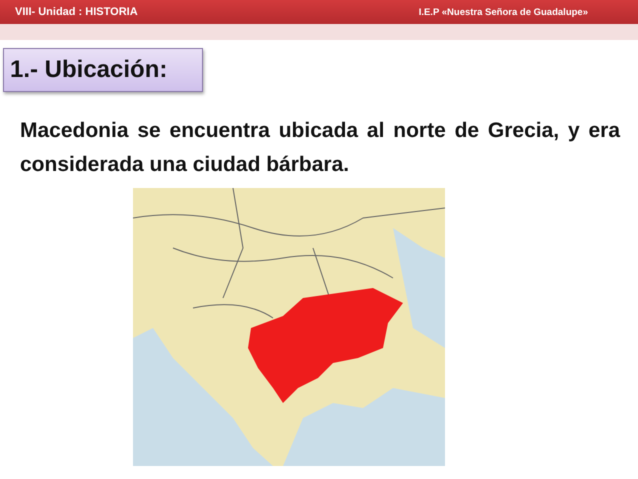 The image size is (638, 479). Describe the element at coordinates (320, 148) in the screenshot. I see `paragraph: Macedonia se encuentra ubicada al norte de Grecia, y era considerada una ciudad bárbara.` at that location.